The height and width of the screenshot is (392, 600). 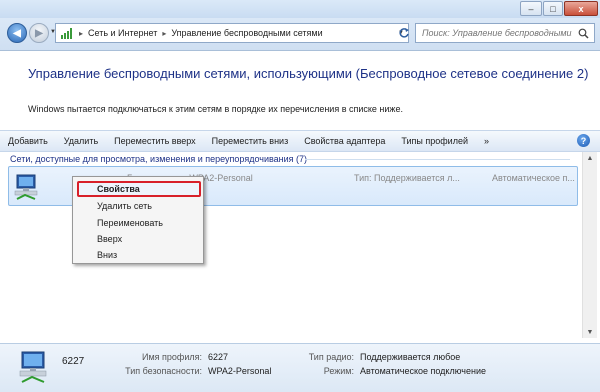 I want to click on group-divider, so click(x=437, y=159).